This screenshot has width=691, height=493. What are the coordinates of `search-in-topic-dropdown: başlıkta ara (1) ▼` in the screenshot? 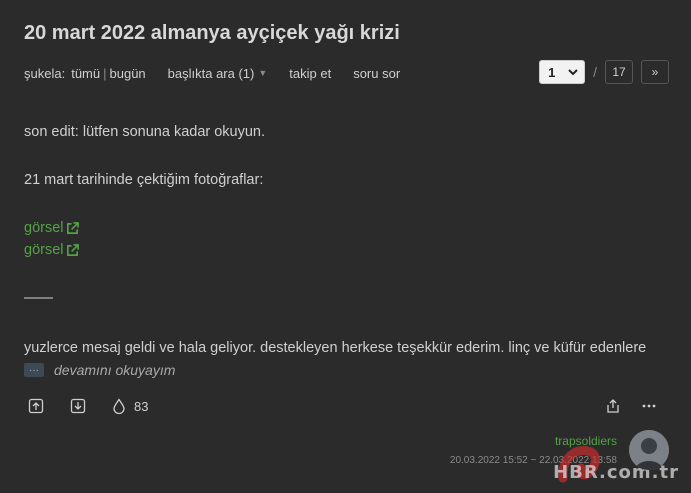 It's located at (218, 73).